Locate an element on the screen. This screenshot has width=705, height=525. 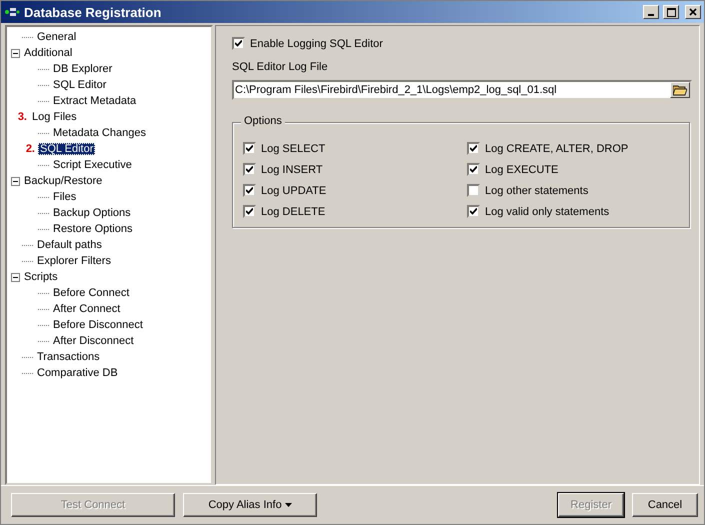
checkbox-label: Log SELECT is located at coordinates (293, 148).